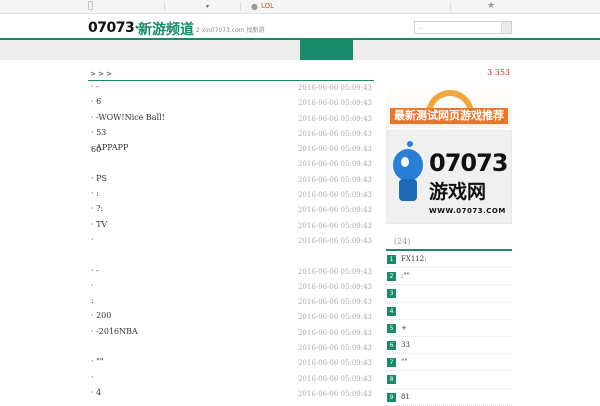 This screenshot has height=406, width=600. Describe the element at coordinates (99, 224) in the screenshot. I see `article-title: · TV` at that location.